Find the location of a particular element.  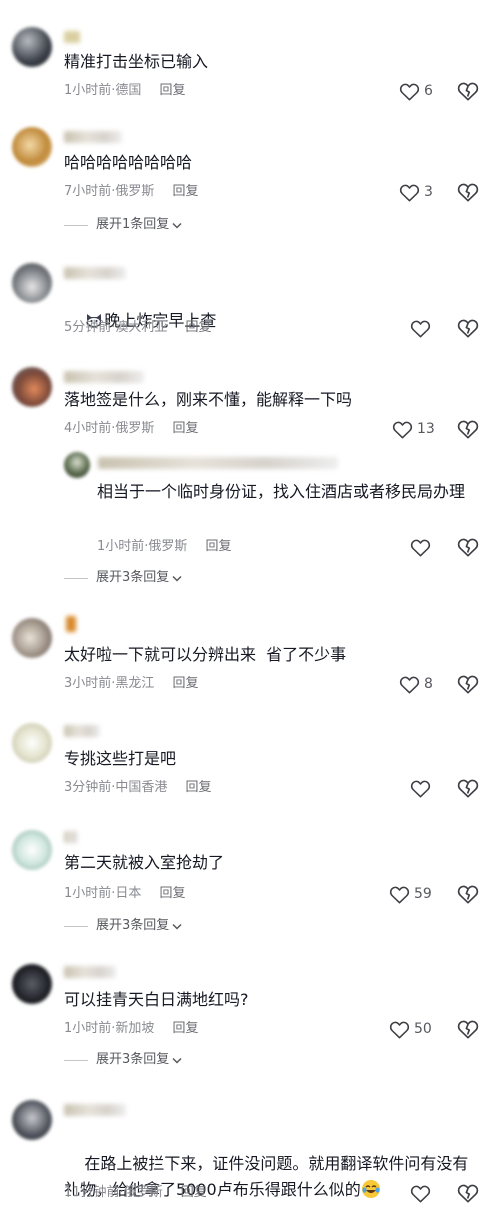

like-button: 8 is located at coordinates (416, 684).